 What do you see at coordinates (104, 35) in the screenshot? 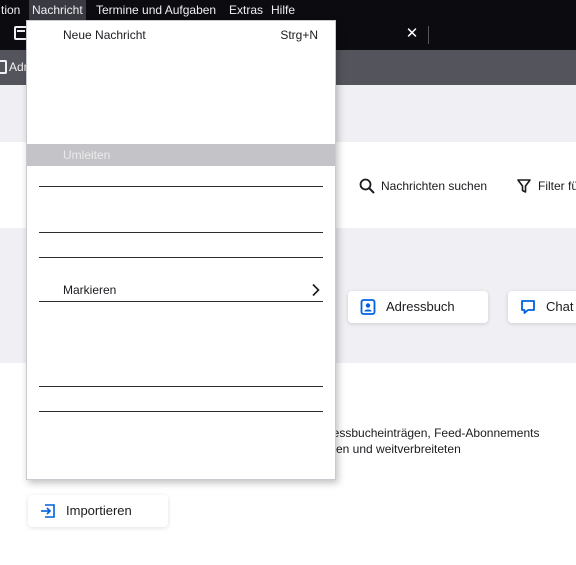
I see `new-message-label: Neue Nachricht` at bounding box center [104, 35].